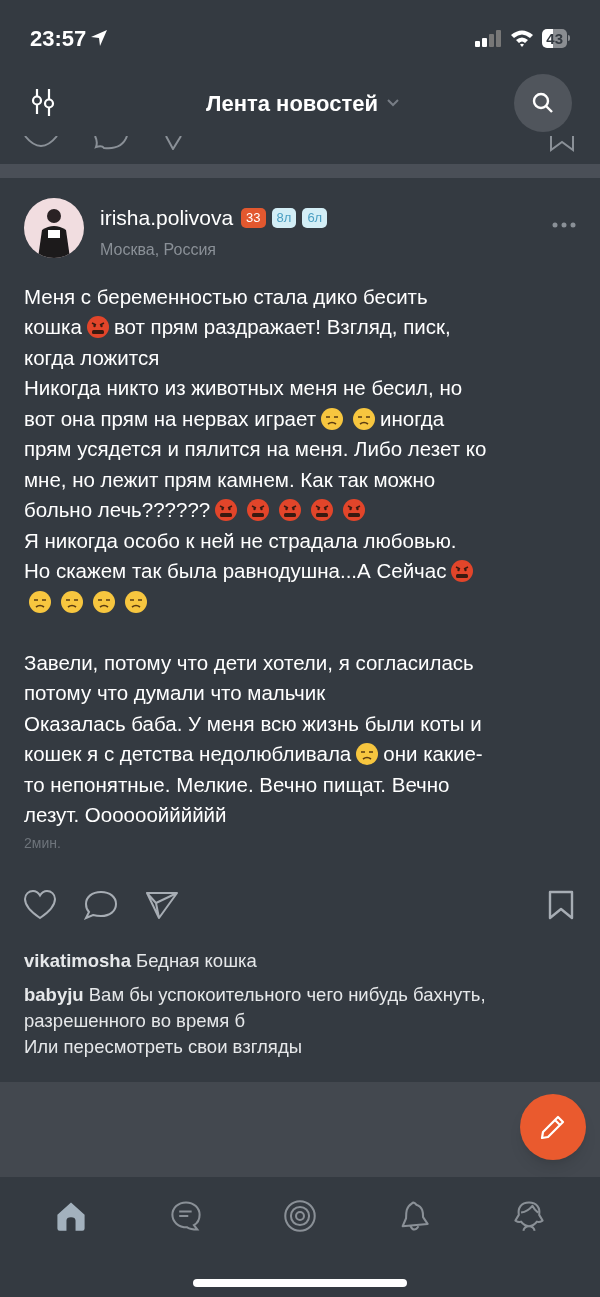 The width and height of the screenshot is (600, 1297). What do you see at coordinates (543, 103) in the screenshot?
I see `search-icon` at bounding box center [543, 103].